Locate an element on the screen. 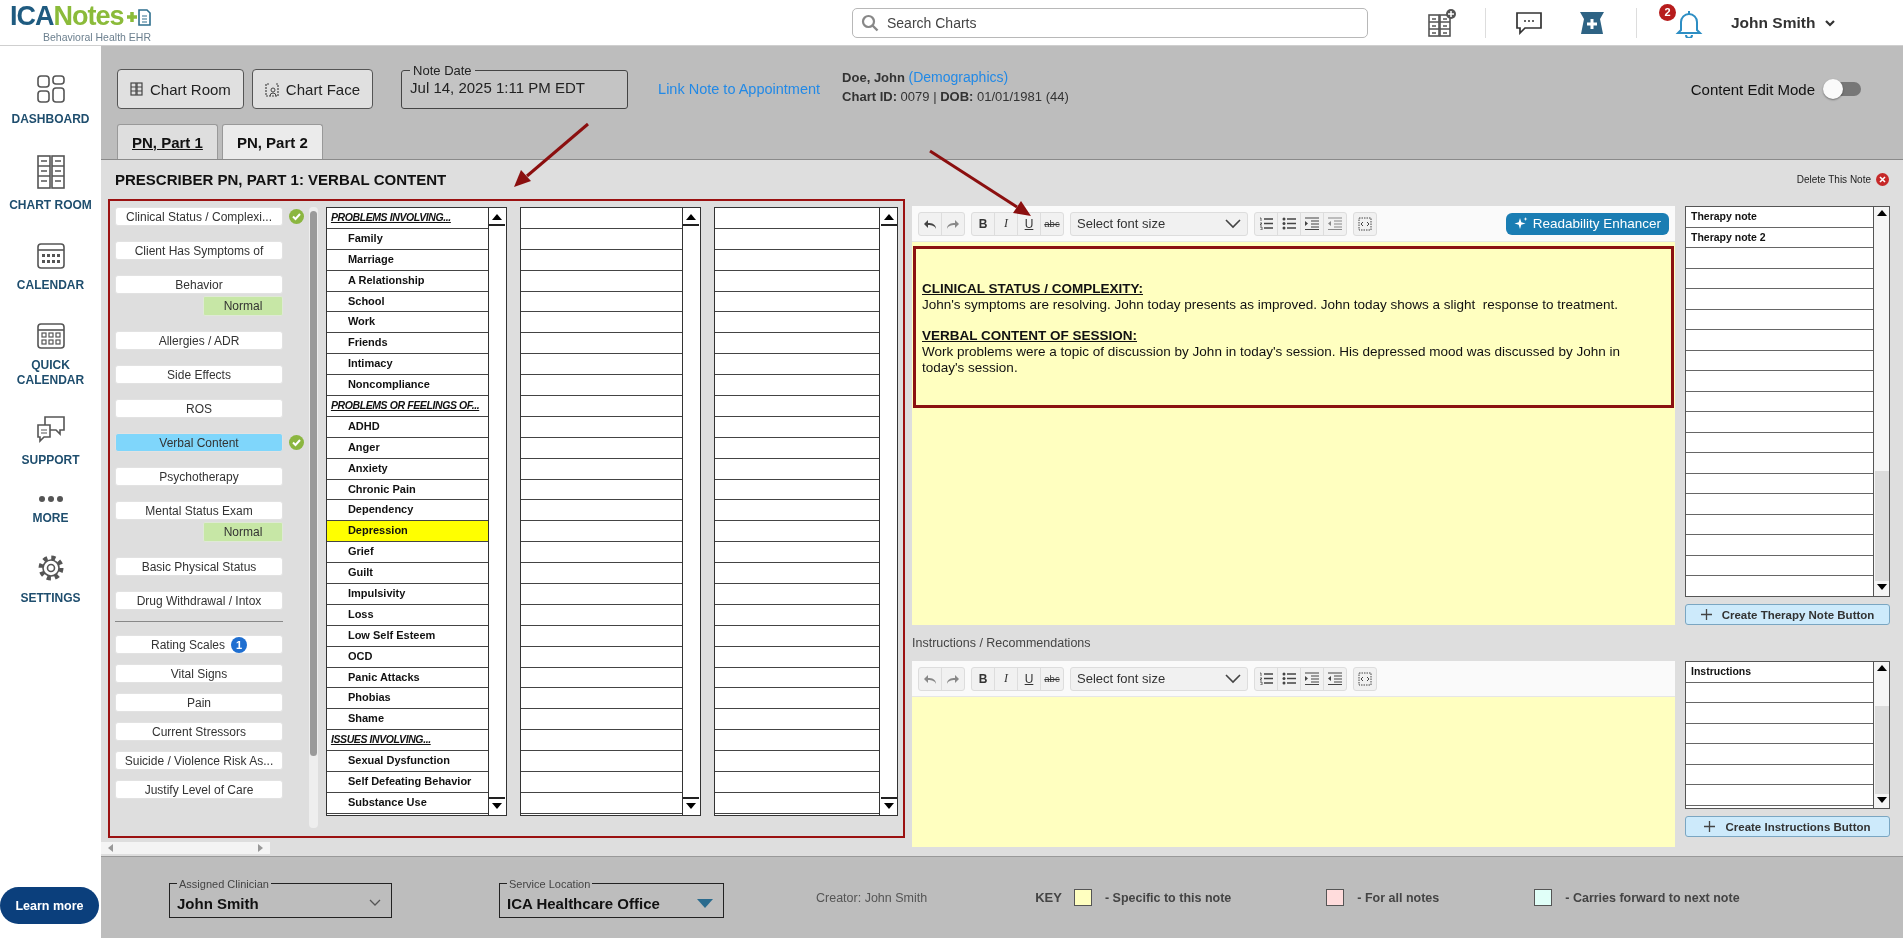 The width and height of the screenshot is (1903, 938). nav-item: CALENDAR is located at coordinates (50, 266).